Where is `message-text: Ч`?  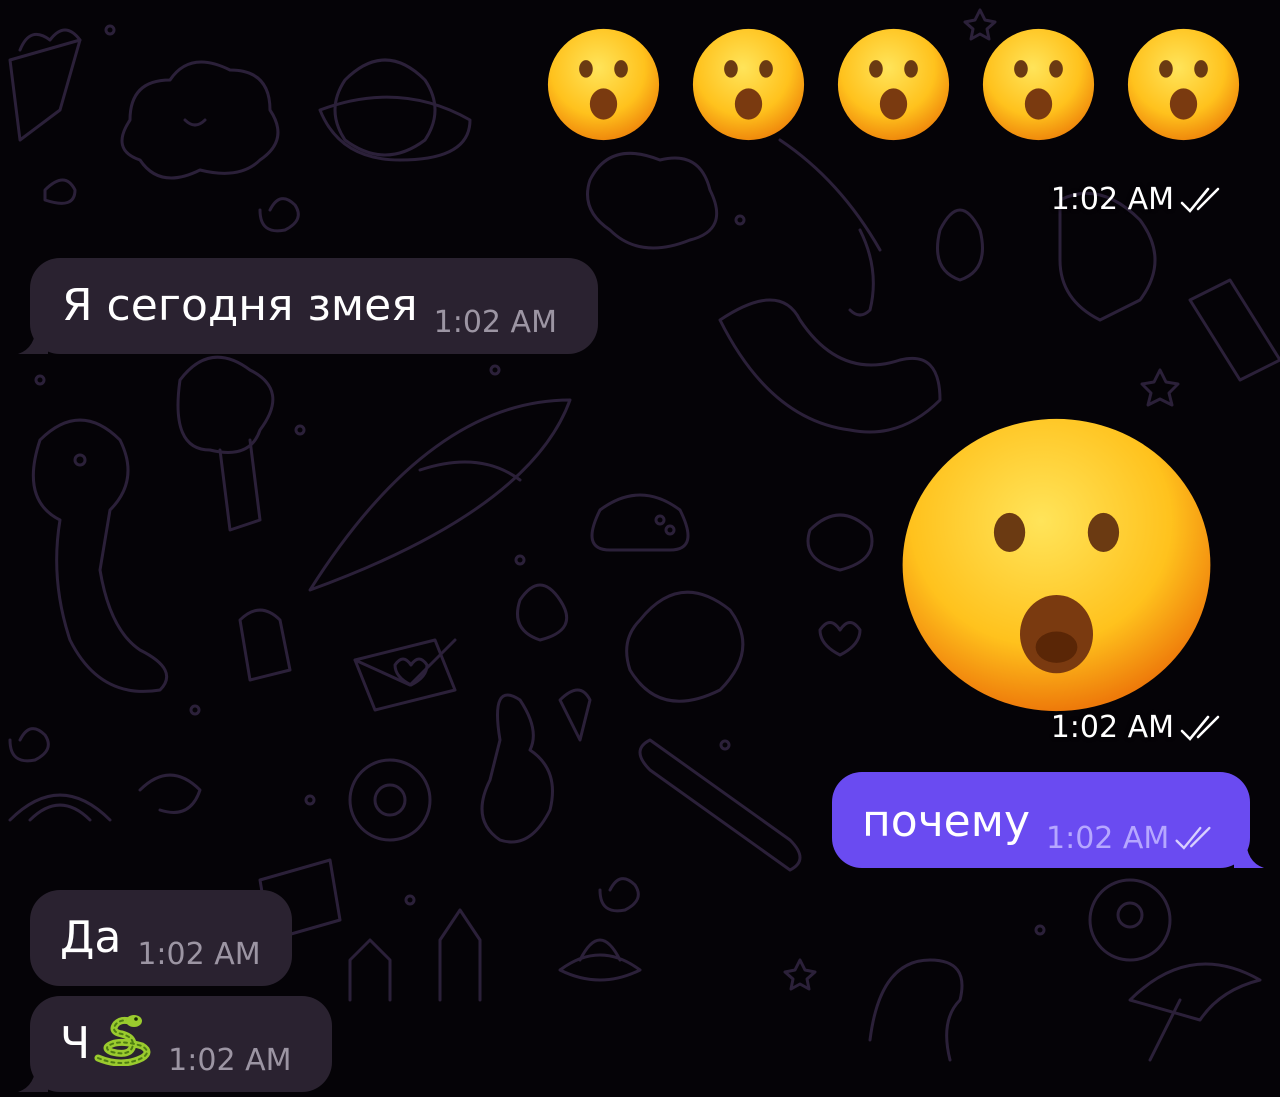
message-text: Ч is located at coordinates (75, 1043).